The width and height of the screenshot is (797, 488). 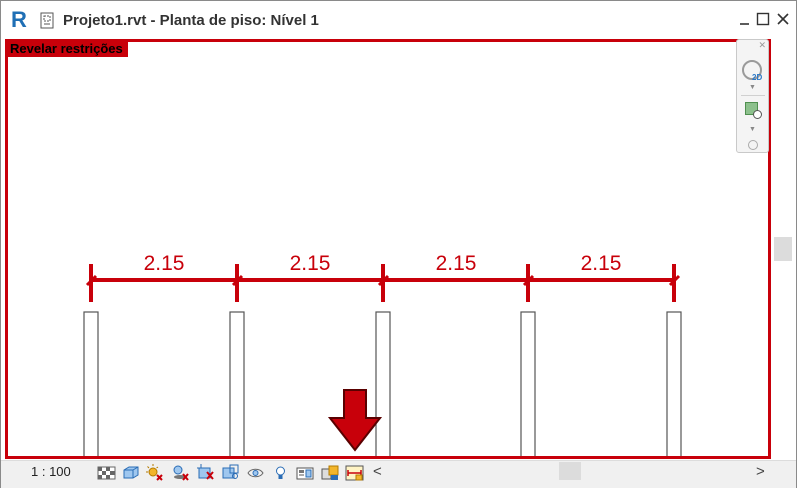 What do you see at coordinates (377, 471) in the screenshot?
I see `scroll-left-icon: <` at bounding box center [377, 471].